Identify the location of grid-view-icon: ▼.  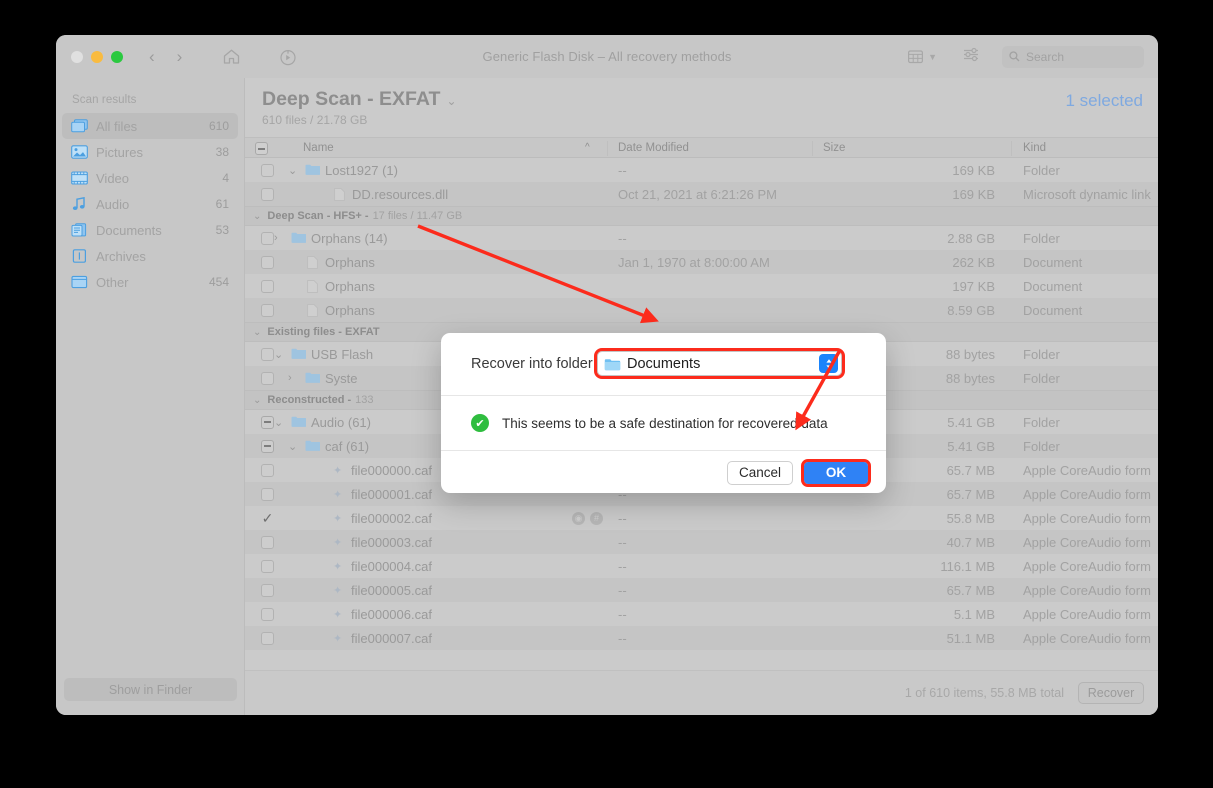
(922, 56).